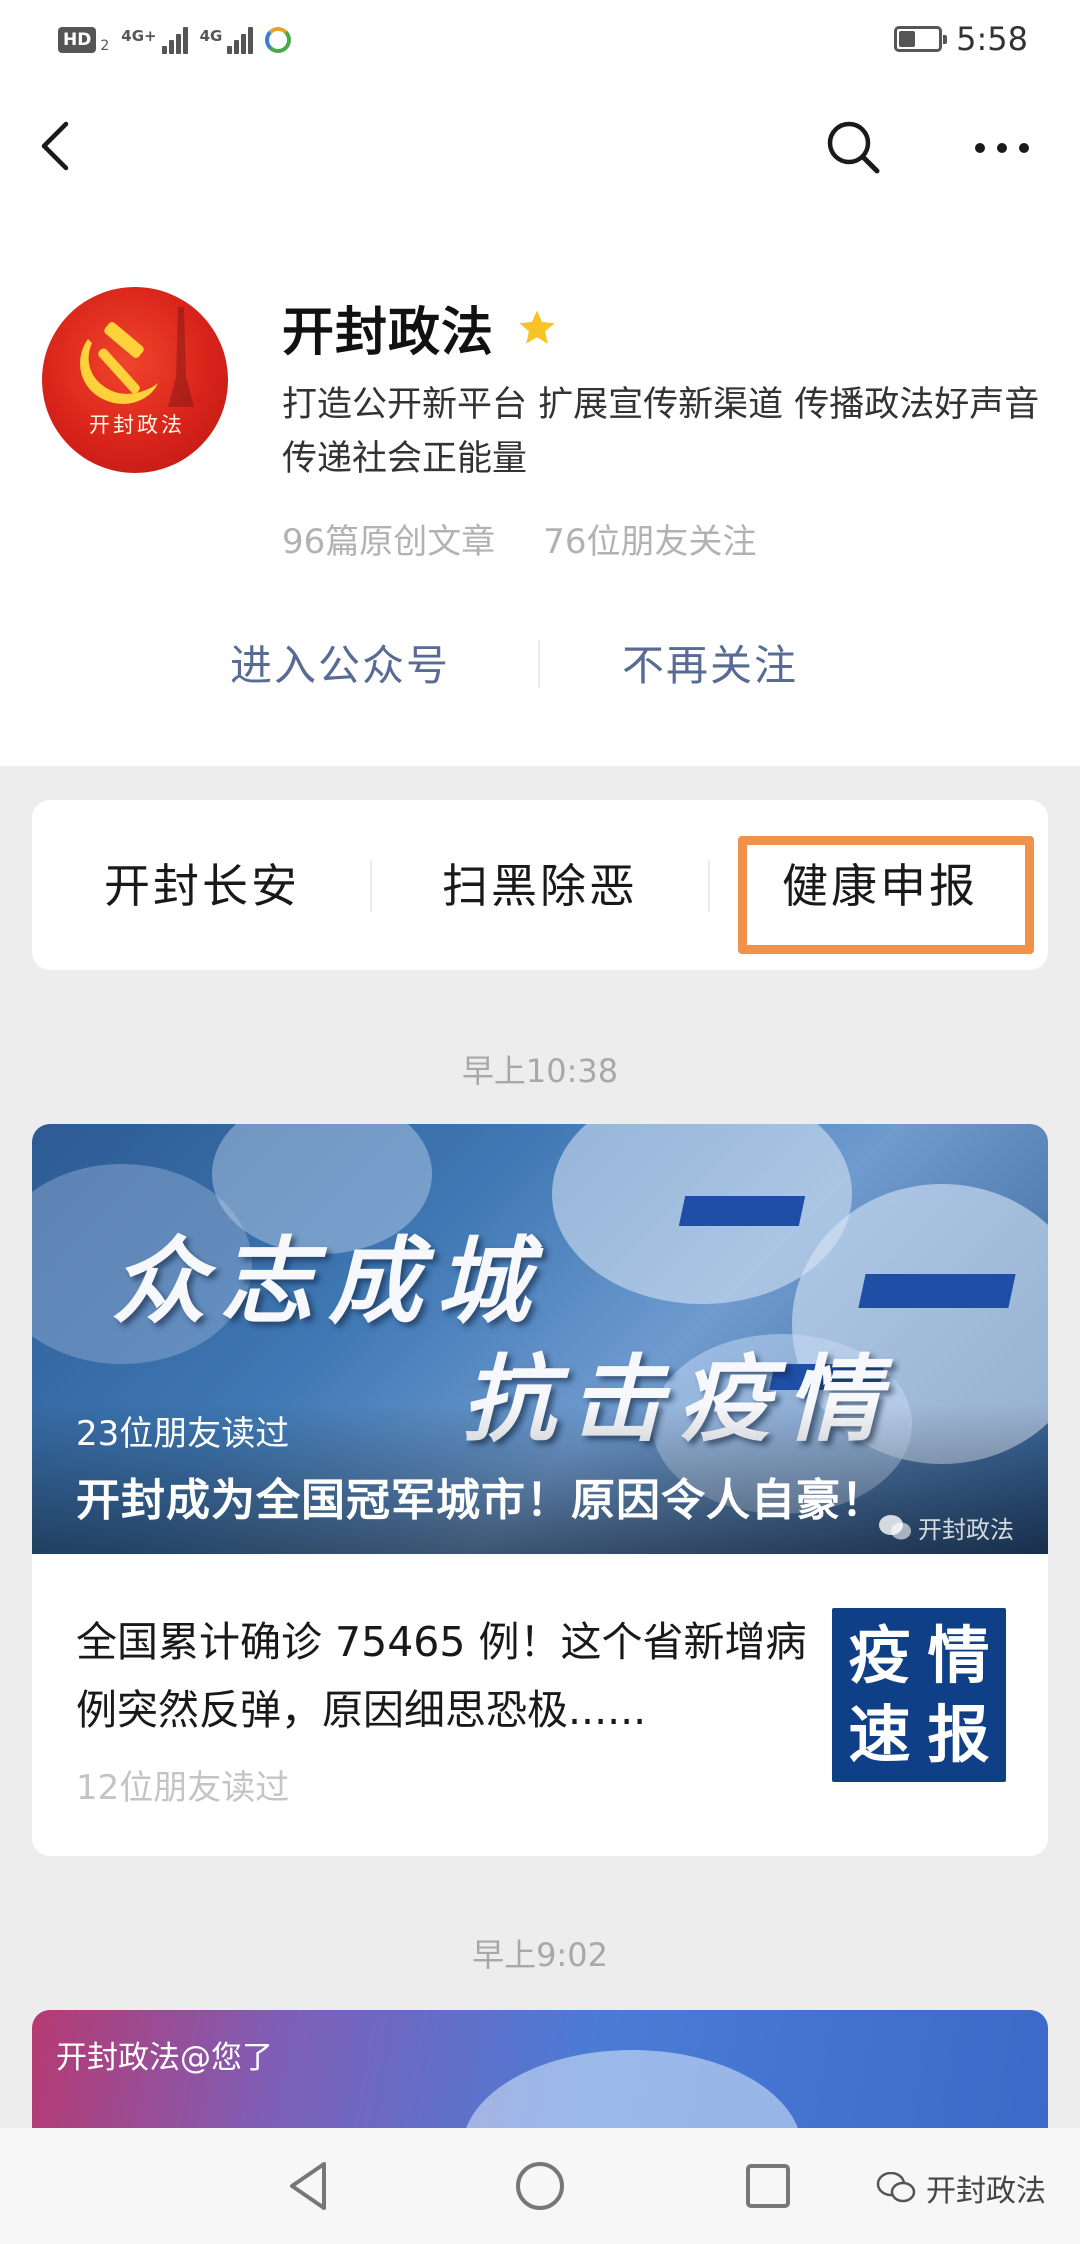  What do you see at coordinates (137, 425) in the screenshot?
I see `avatar-caption: 开封政法` at bounding box center [137, 425].